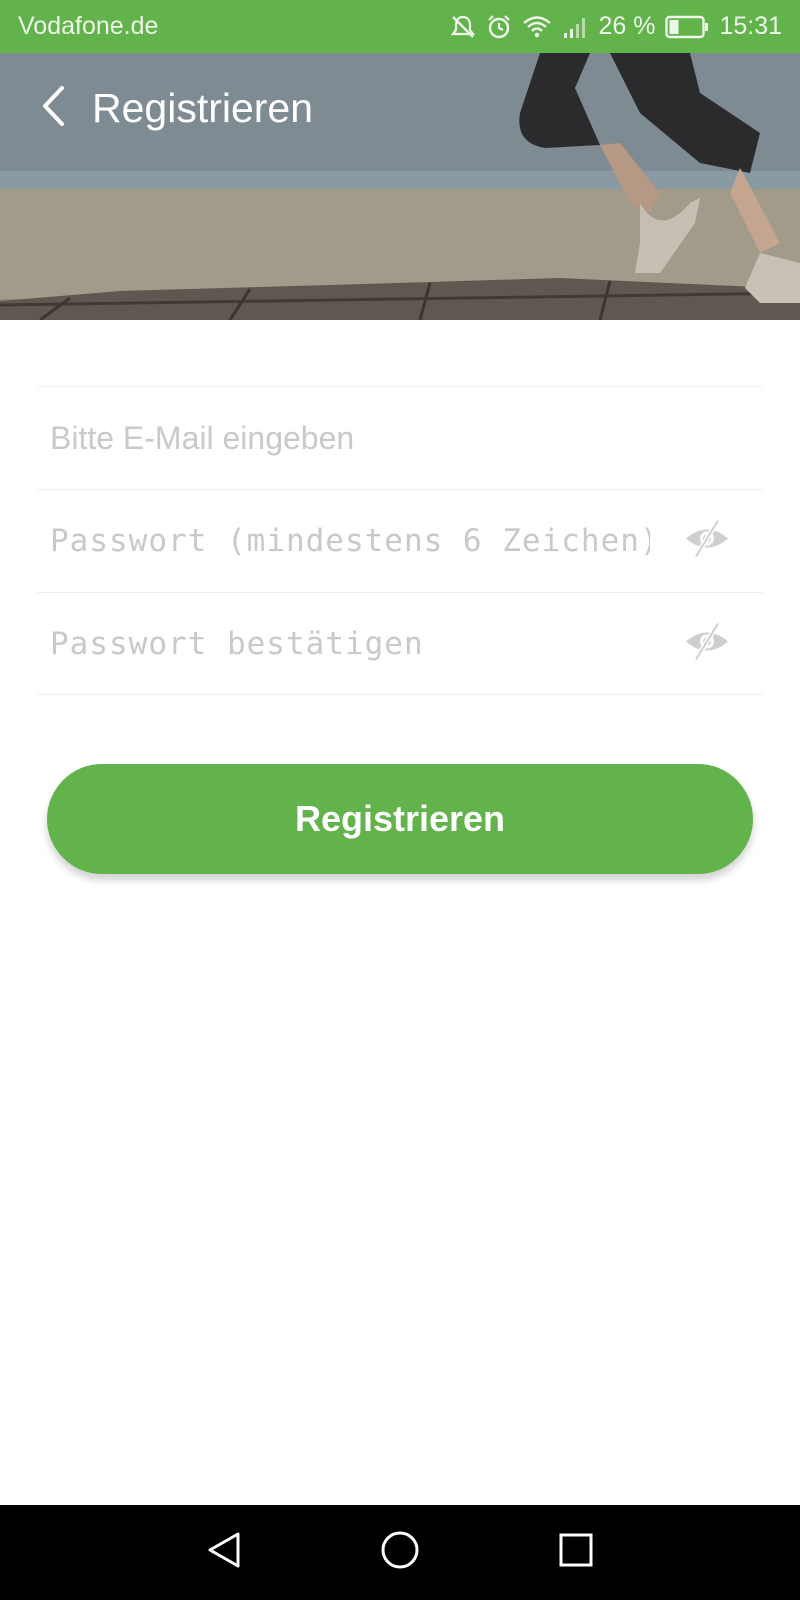 This screenshot has height=1600, width=800. I want to click on nav-back-button, so click(224, 1553).